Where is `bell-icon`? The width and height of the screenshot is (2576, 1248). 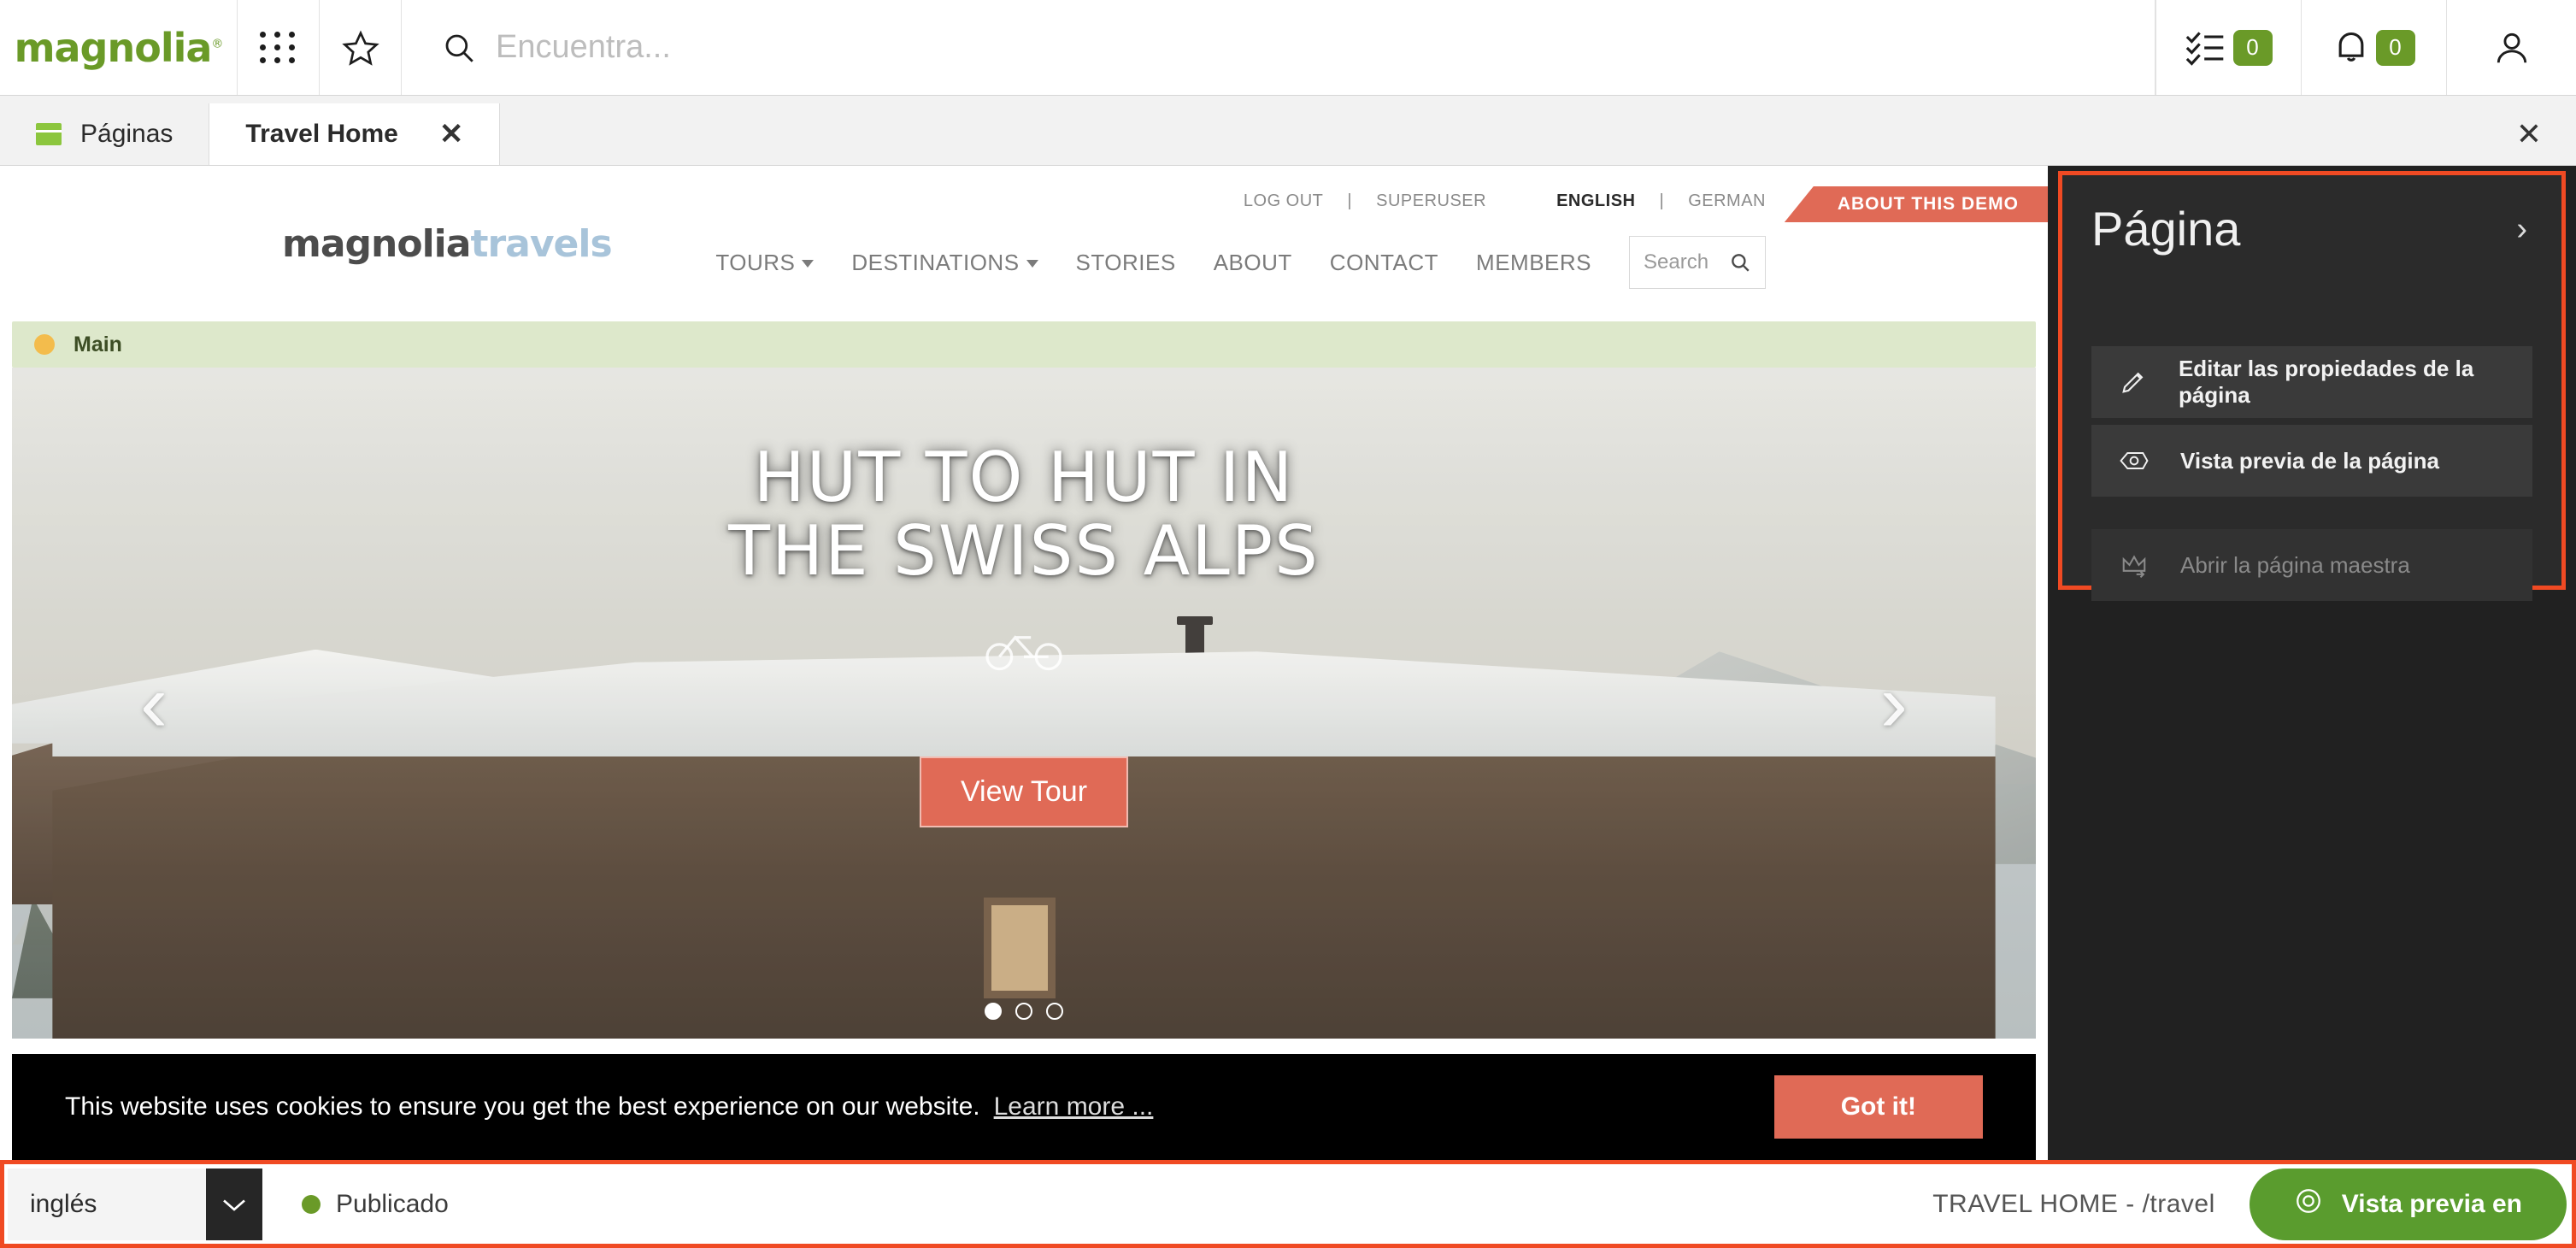
bell-icon is located at coordinates (2350, 47).